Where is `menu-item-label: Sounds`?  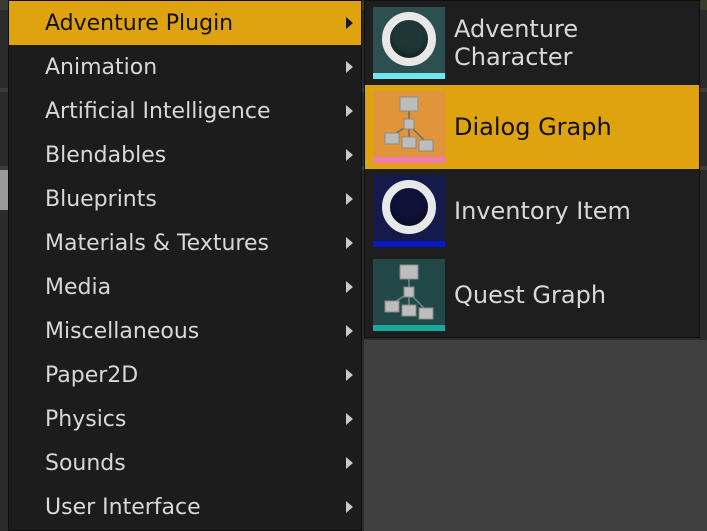 menu-item-label: Sounds is located at coordinates (85, 463).